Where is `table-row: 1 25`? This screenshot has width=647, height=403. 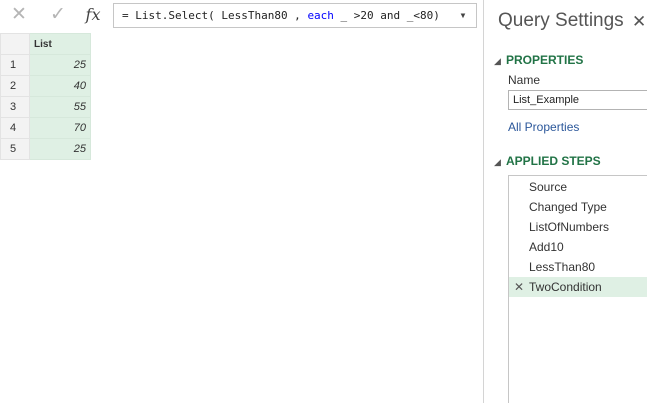
table-row: 1 25 is located at coordinates (45, 65).